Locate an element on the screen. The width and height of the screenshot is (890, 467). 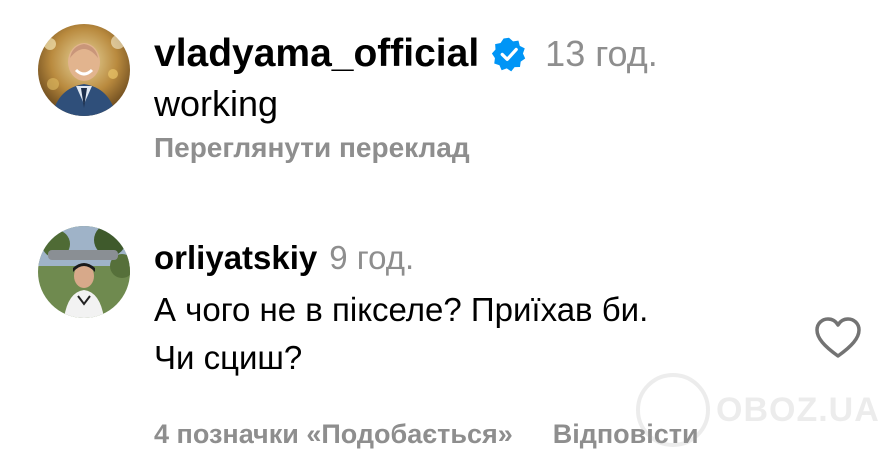
comment-footer: 4 позначки «Подобається» Відповісти is located at coordinates (426, 434).